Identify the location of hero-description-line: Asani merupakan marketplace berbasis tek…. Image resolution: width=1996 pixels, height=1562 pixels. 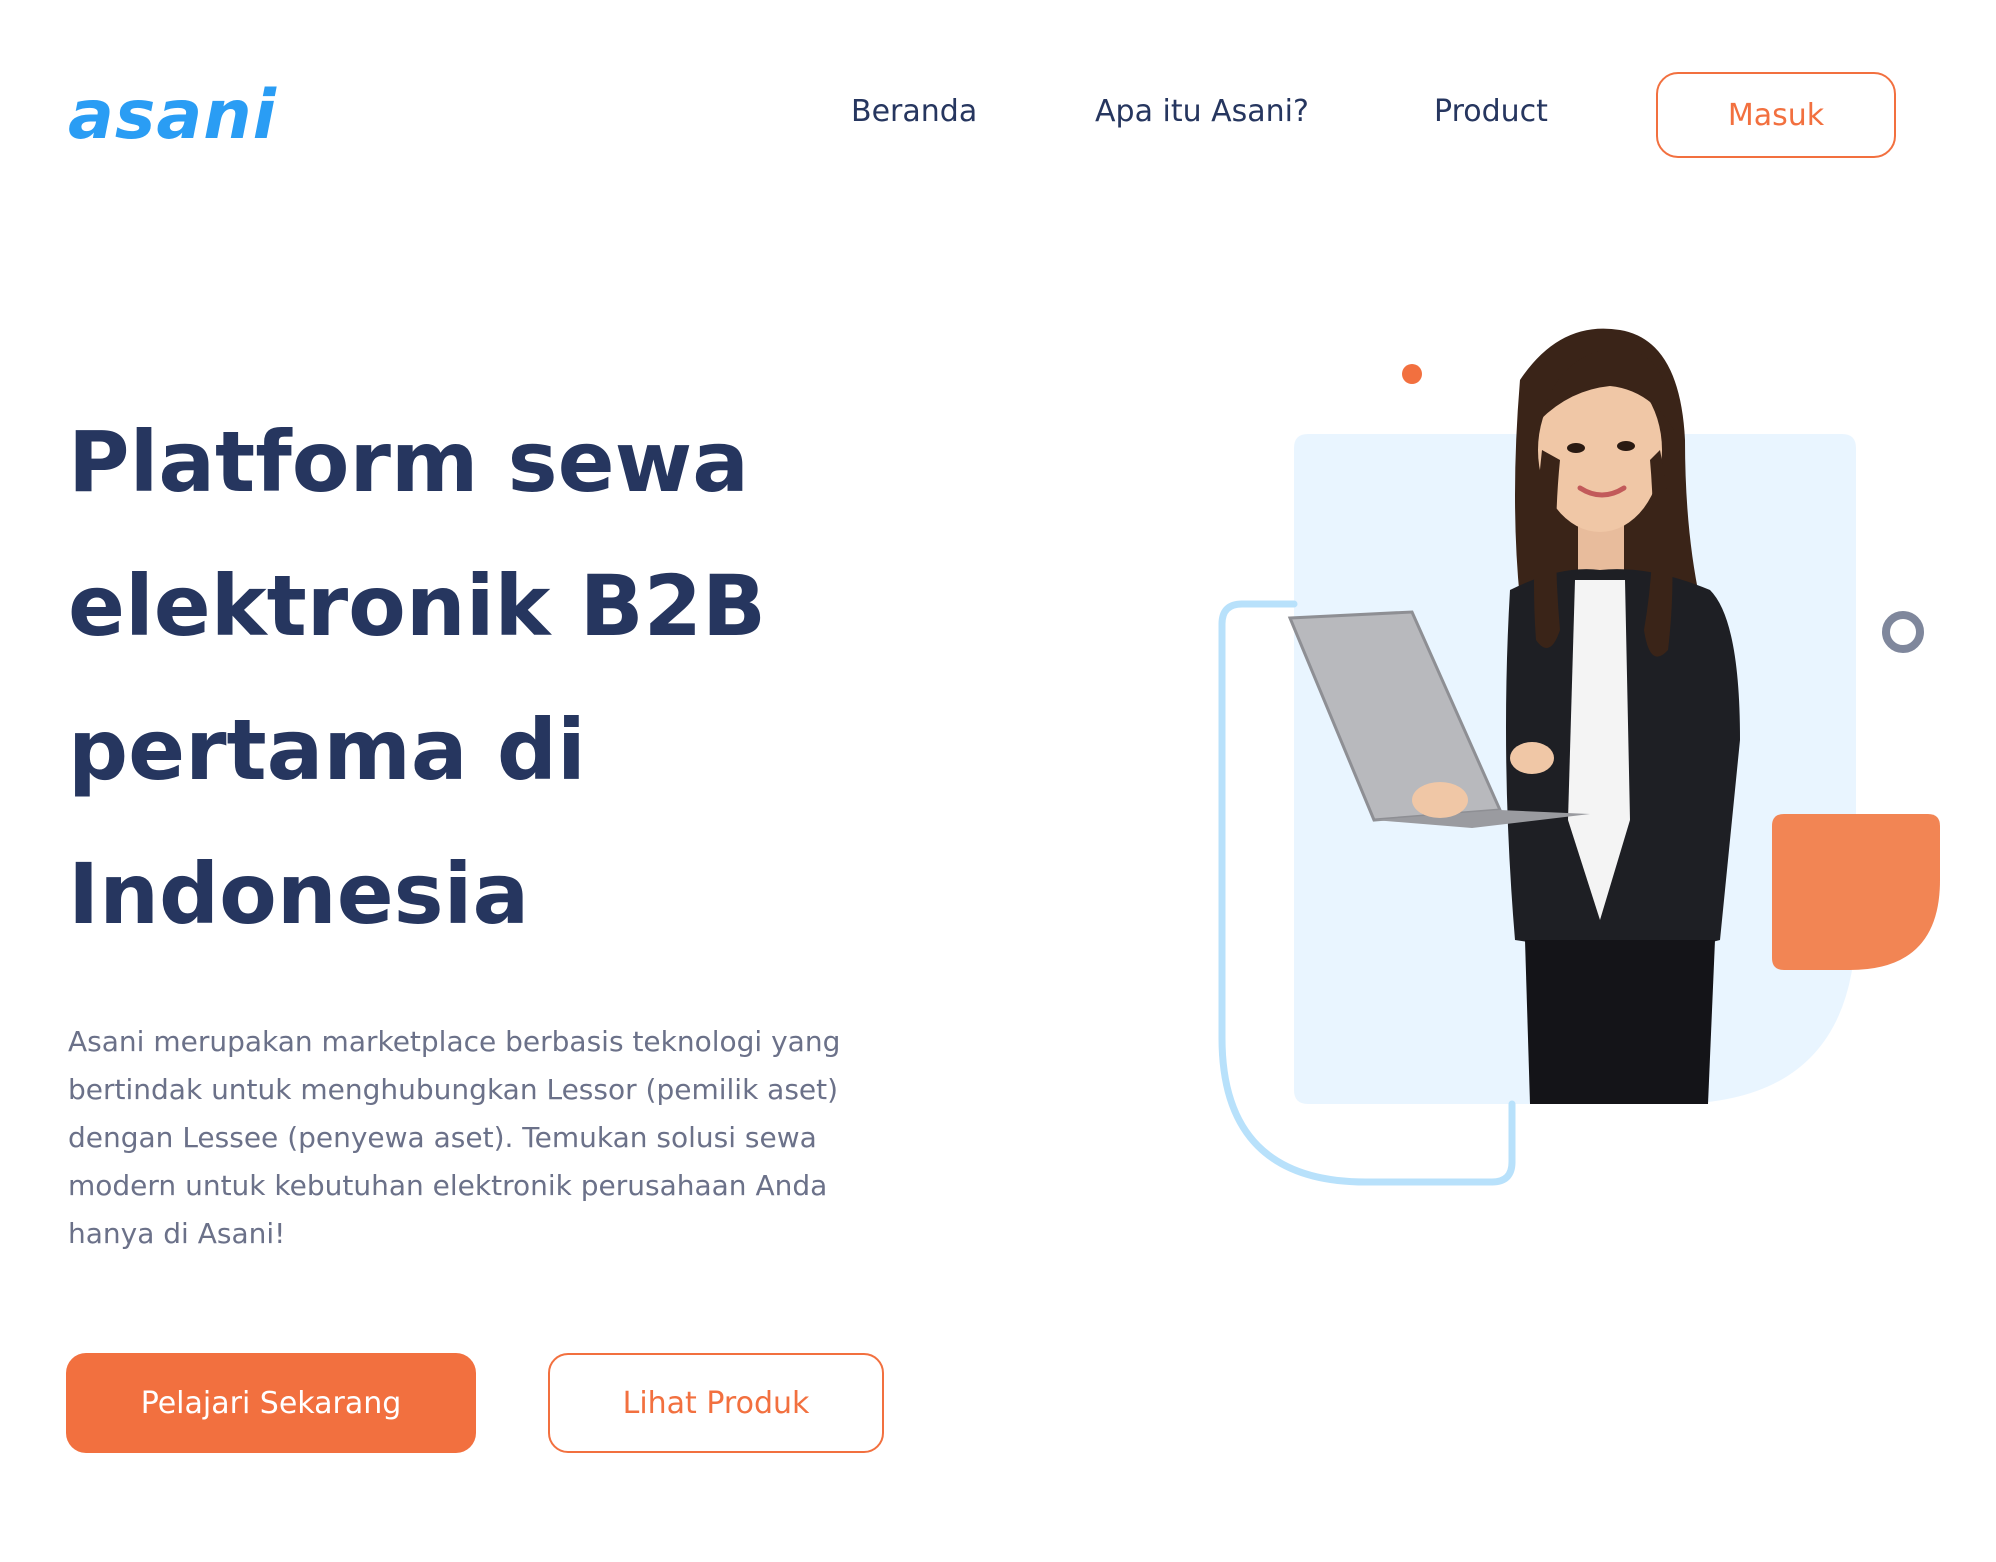
(454, 1041).